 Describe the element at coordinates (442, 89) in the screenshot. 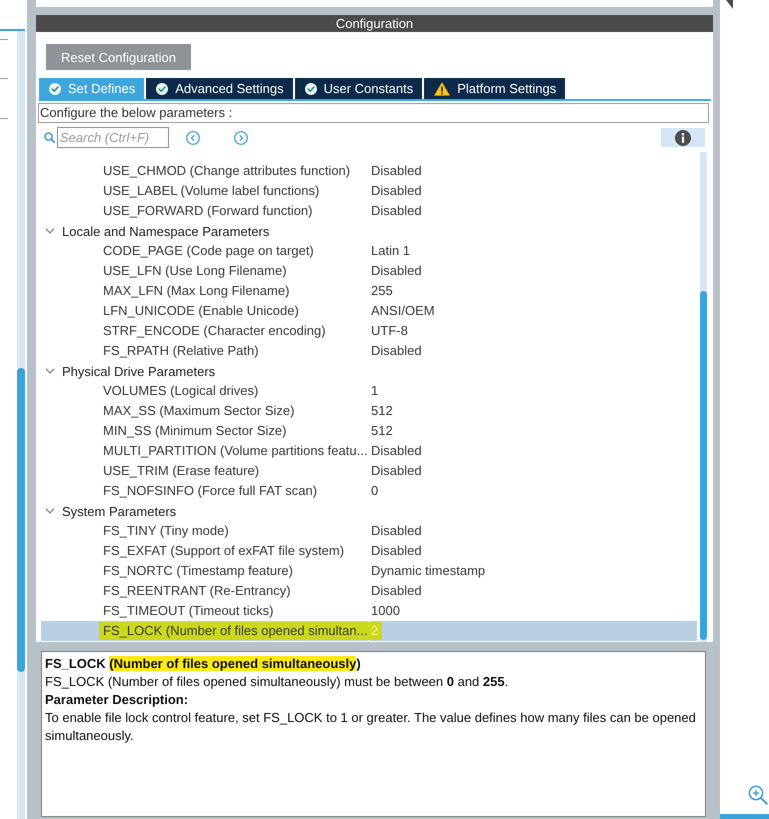

I see `warning-icon` at that location.